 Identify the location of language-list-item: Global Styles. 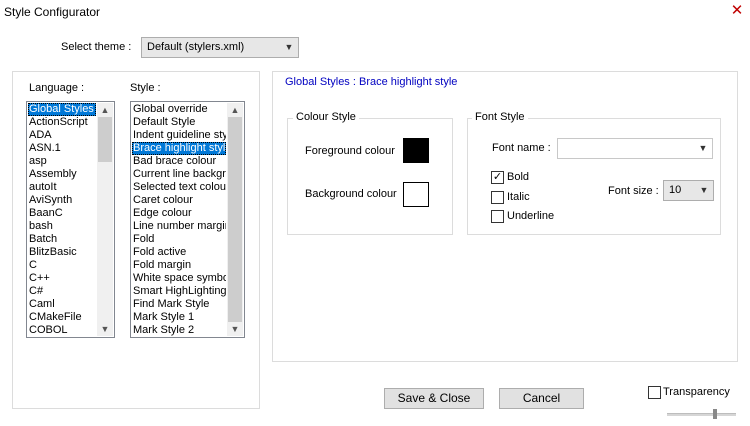
(62, 109).